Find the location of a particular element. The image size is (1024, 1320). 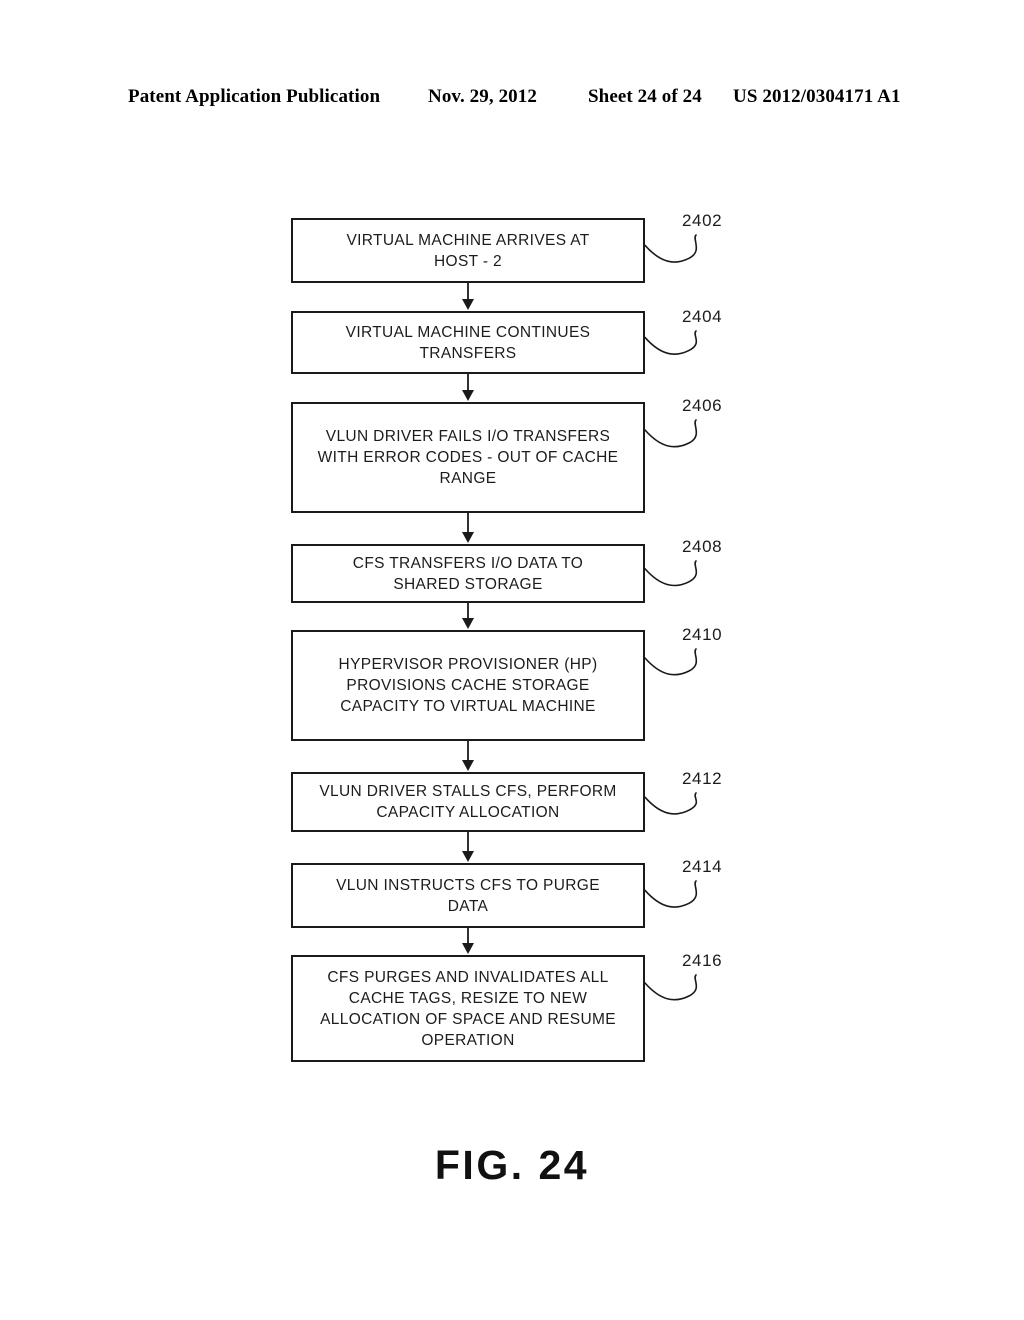

reference-numeral-2408: 2408 is located at coordinates (702, 546).